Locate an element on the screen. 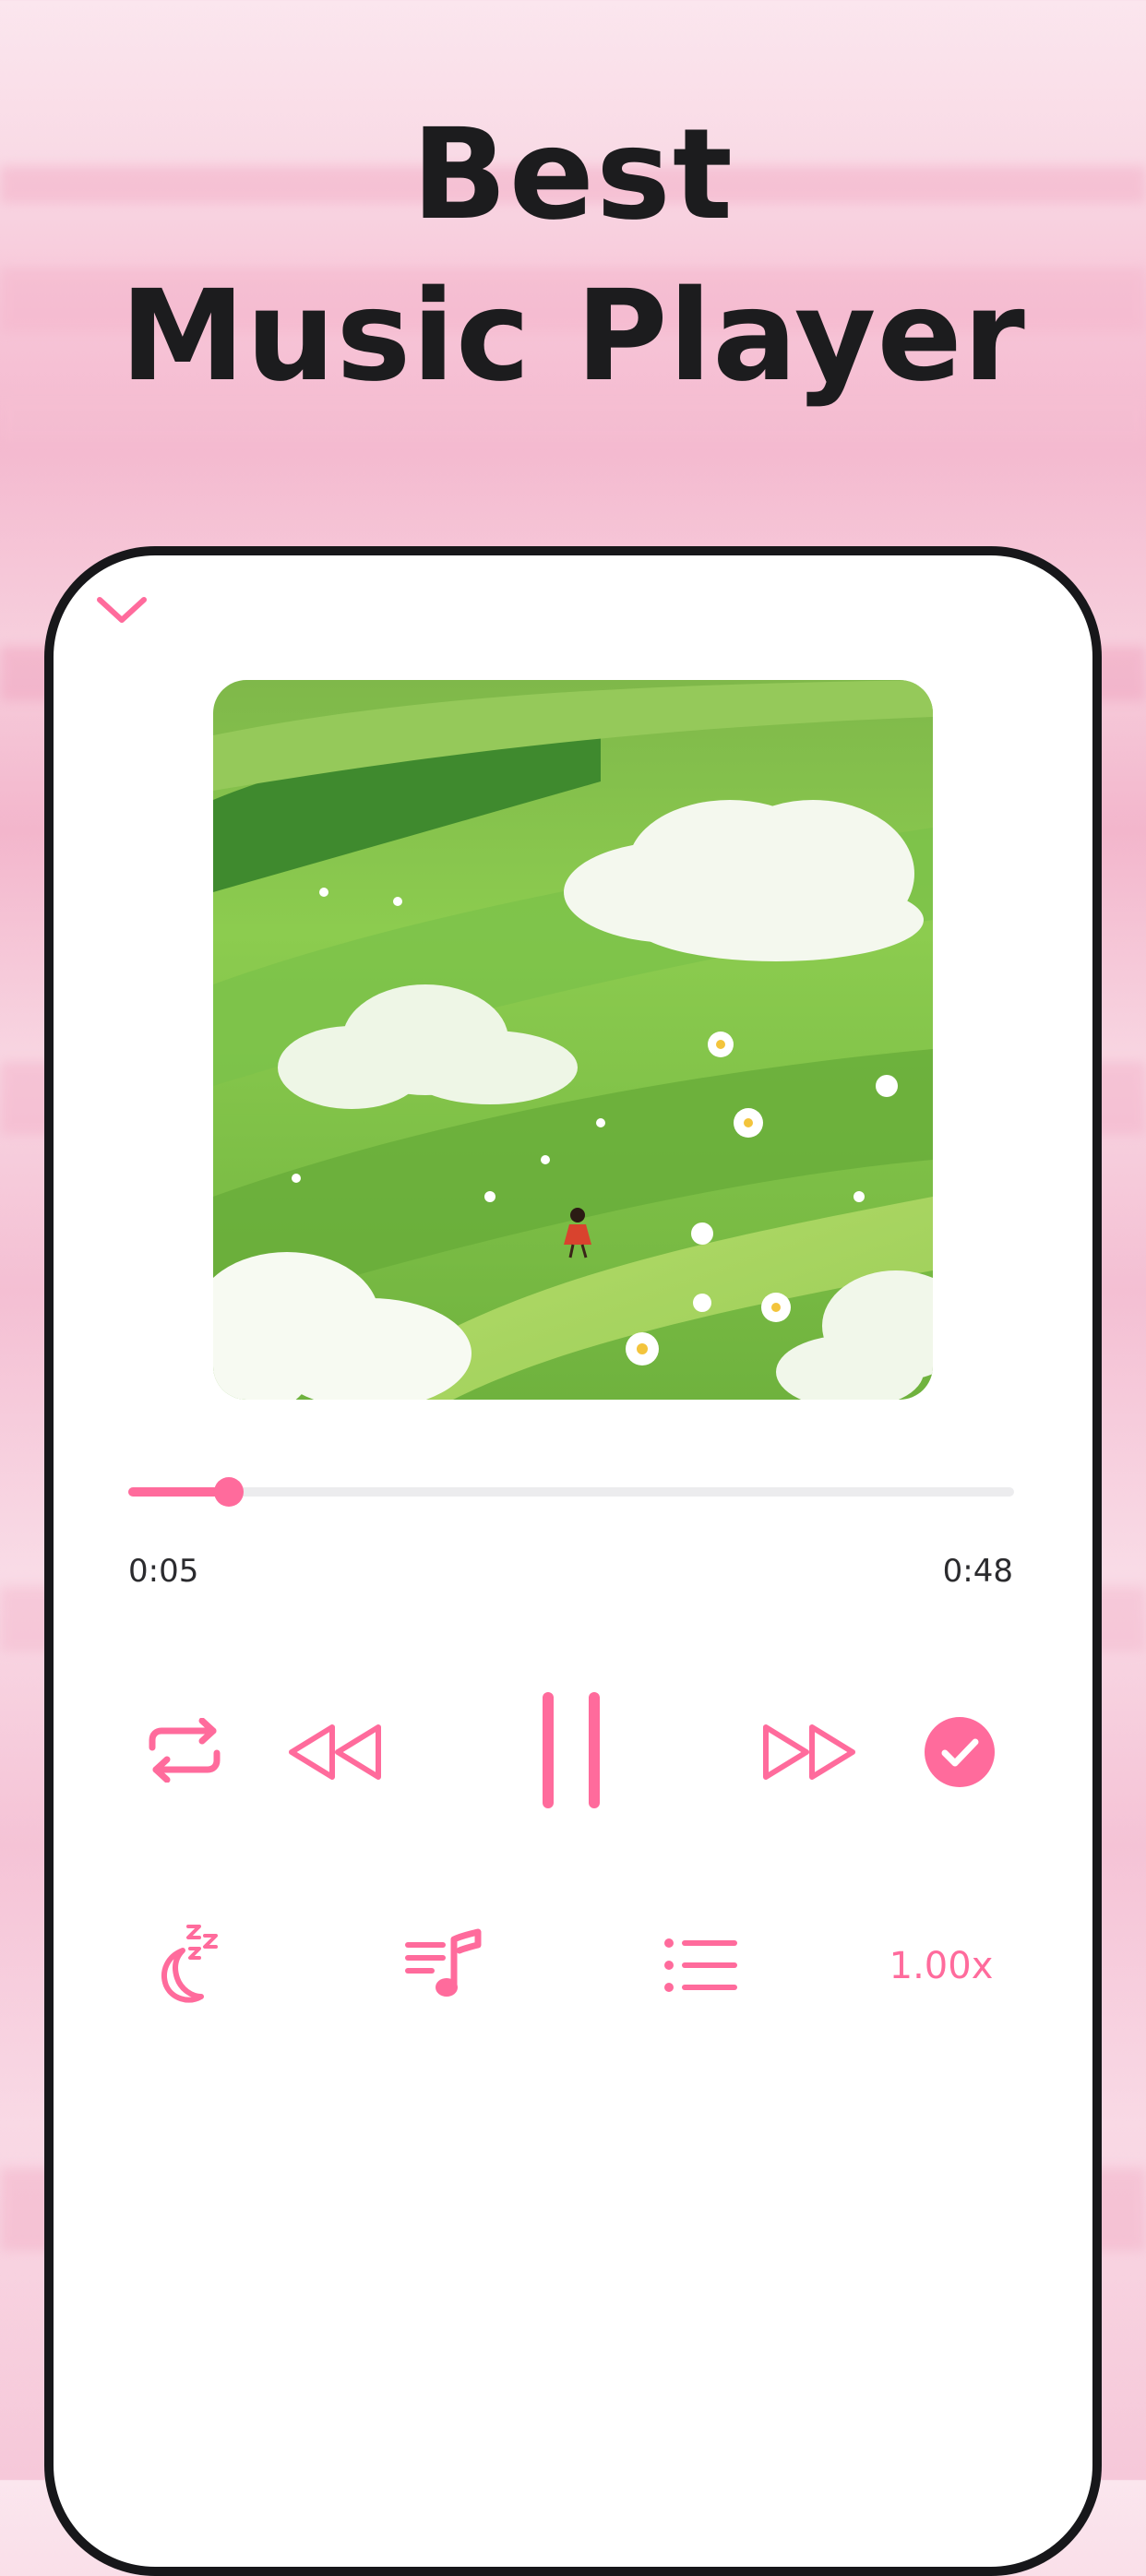 The width and height of the screenshot is (1146, 2576). total-time: 0:48 is located at coordinates (977, 1571).